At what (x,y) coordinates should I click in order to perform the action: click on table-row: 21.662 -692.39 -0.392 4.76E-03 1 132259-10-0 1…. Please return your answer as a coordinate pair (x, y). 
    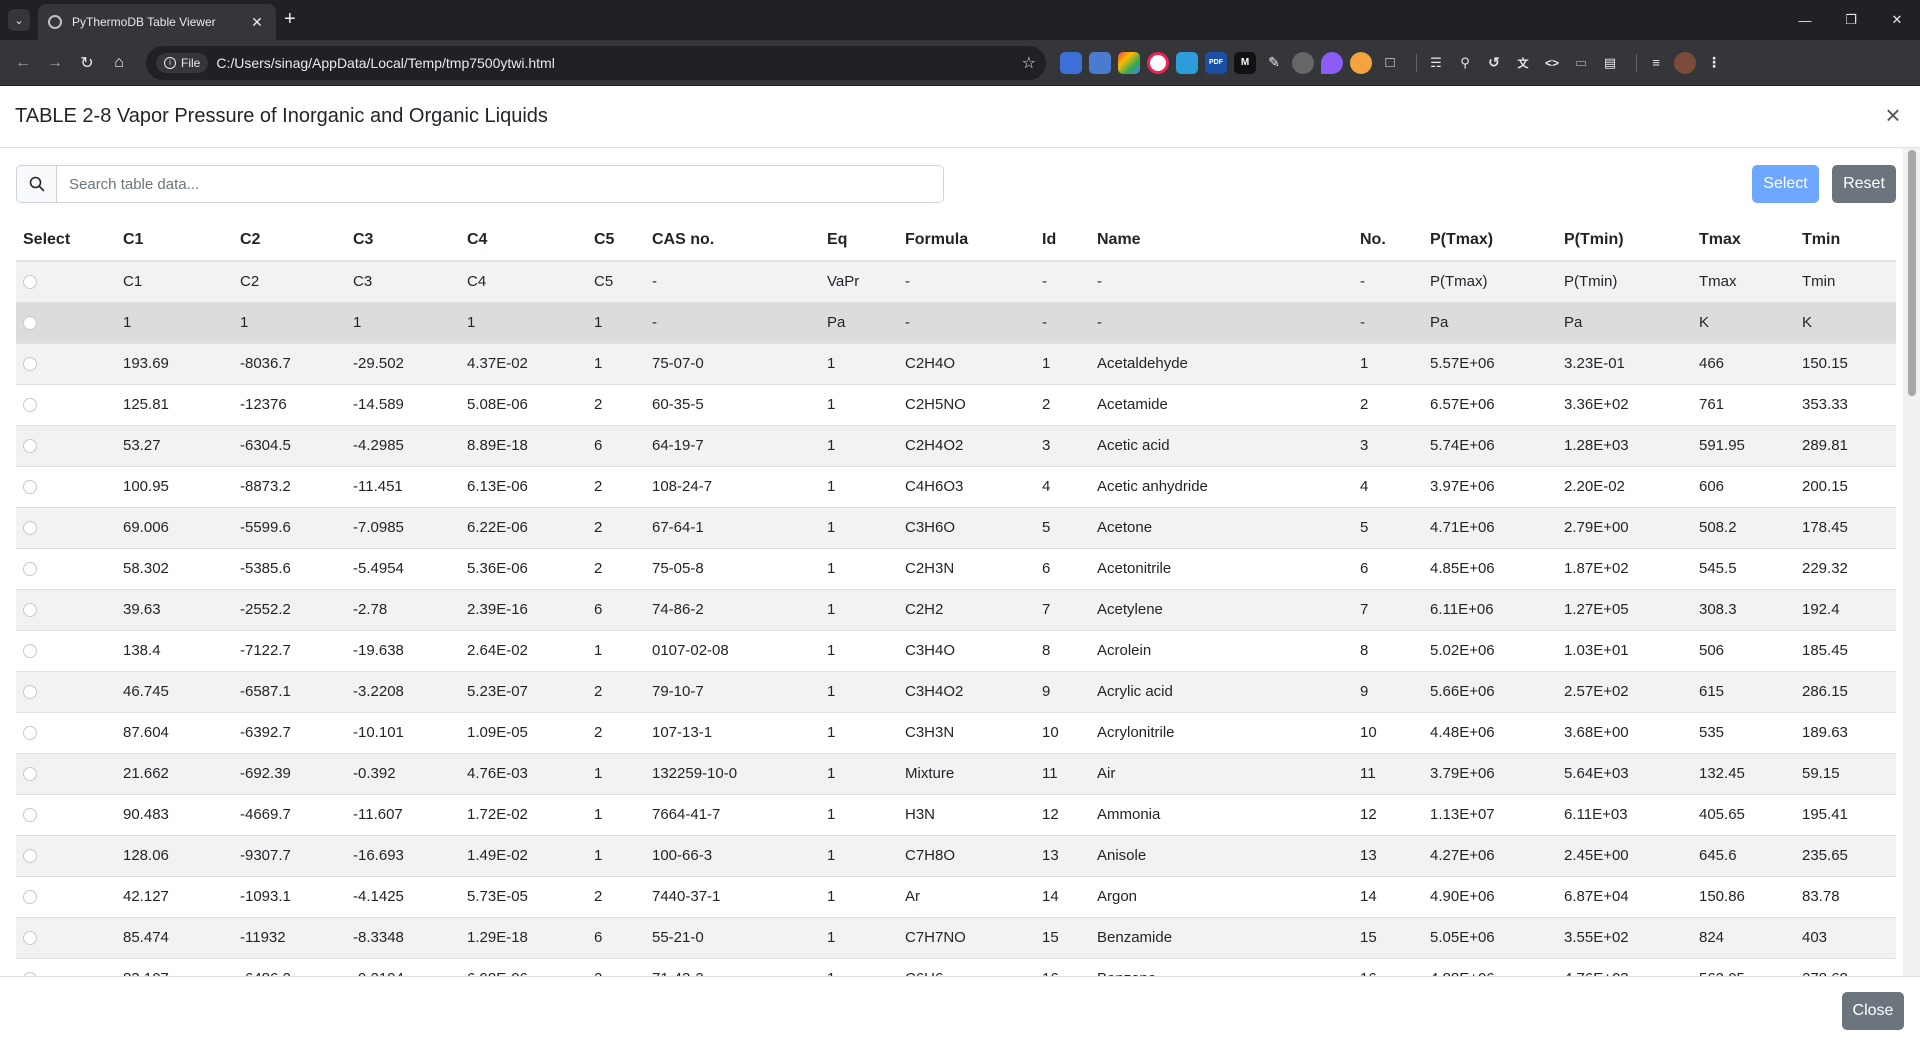
    Looking at the image, I should click on (956, 774).